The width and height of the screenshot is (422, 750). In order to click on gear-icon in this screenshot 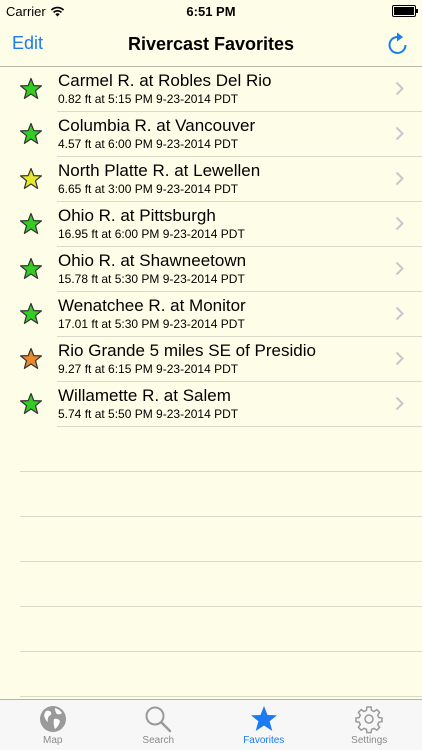, I will do `click(369, 720)`.